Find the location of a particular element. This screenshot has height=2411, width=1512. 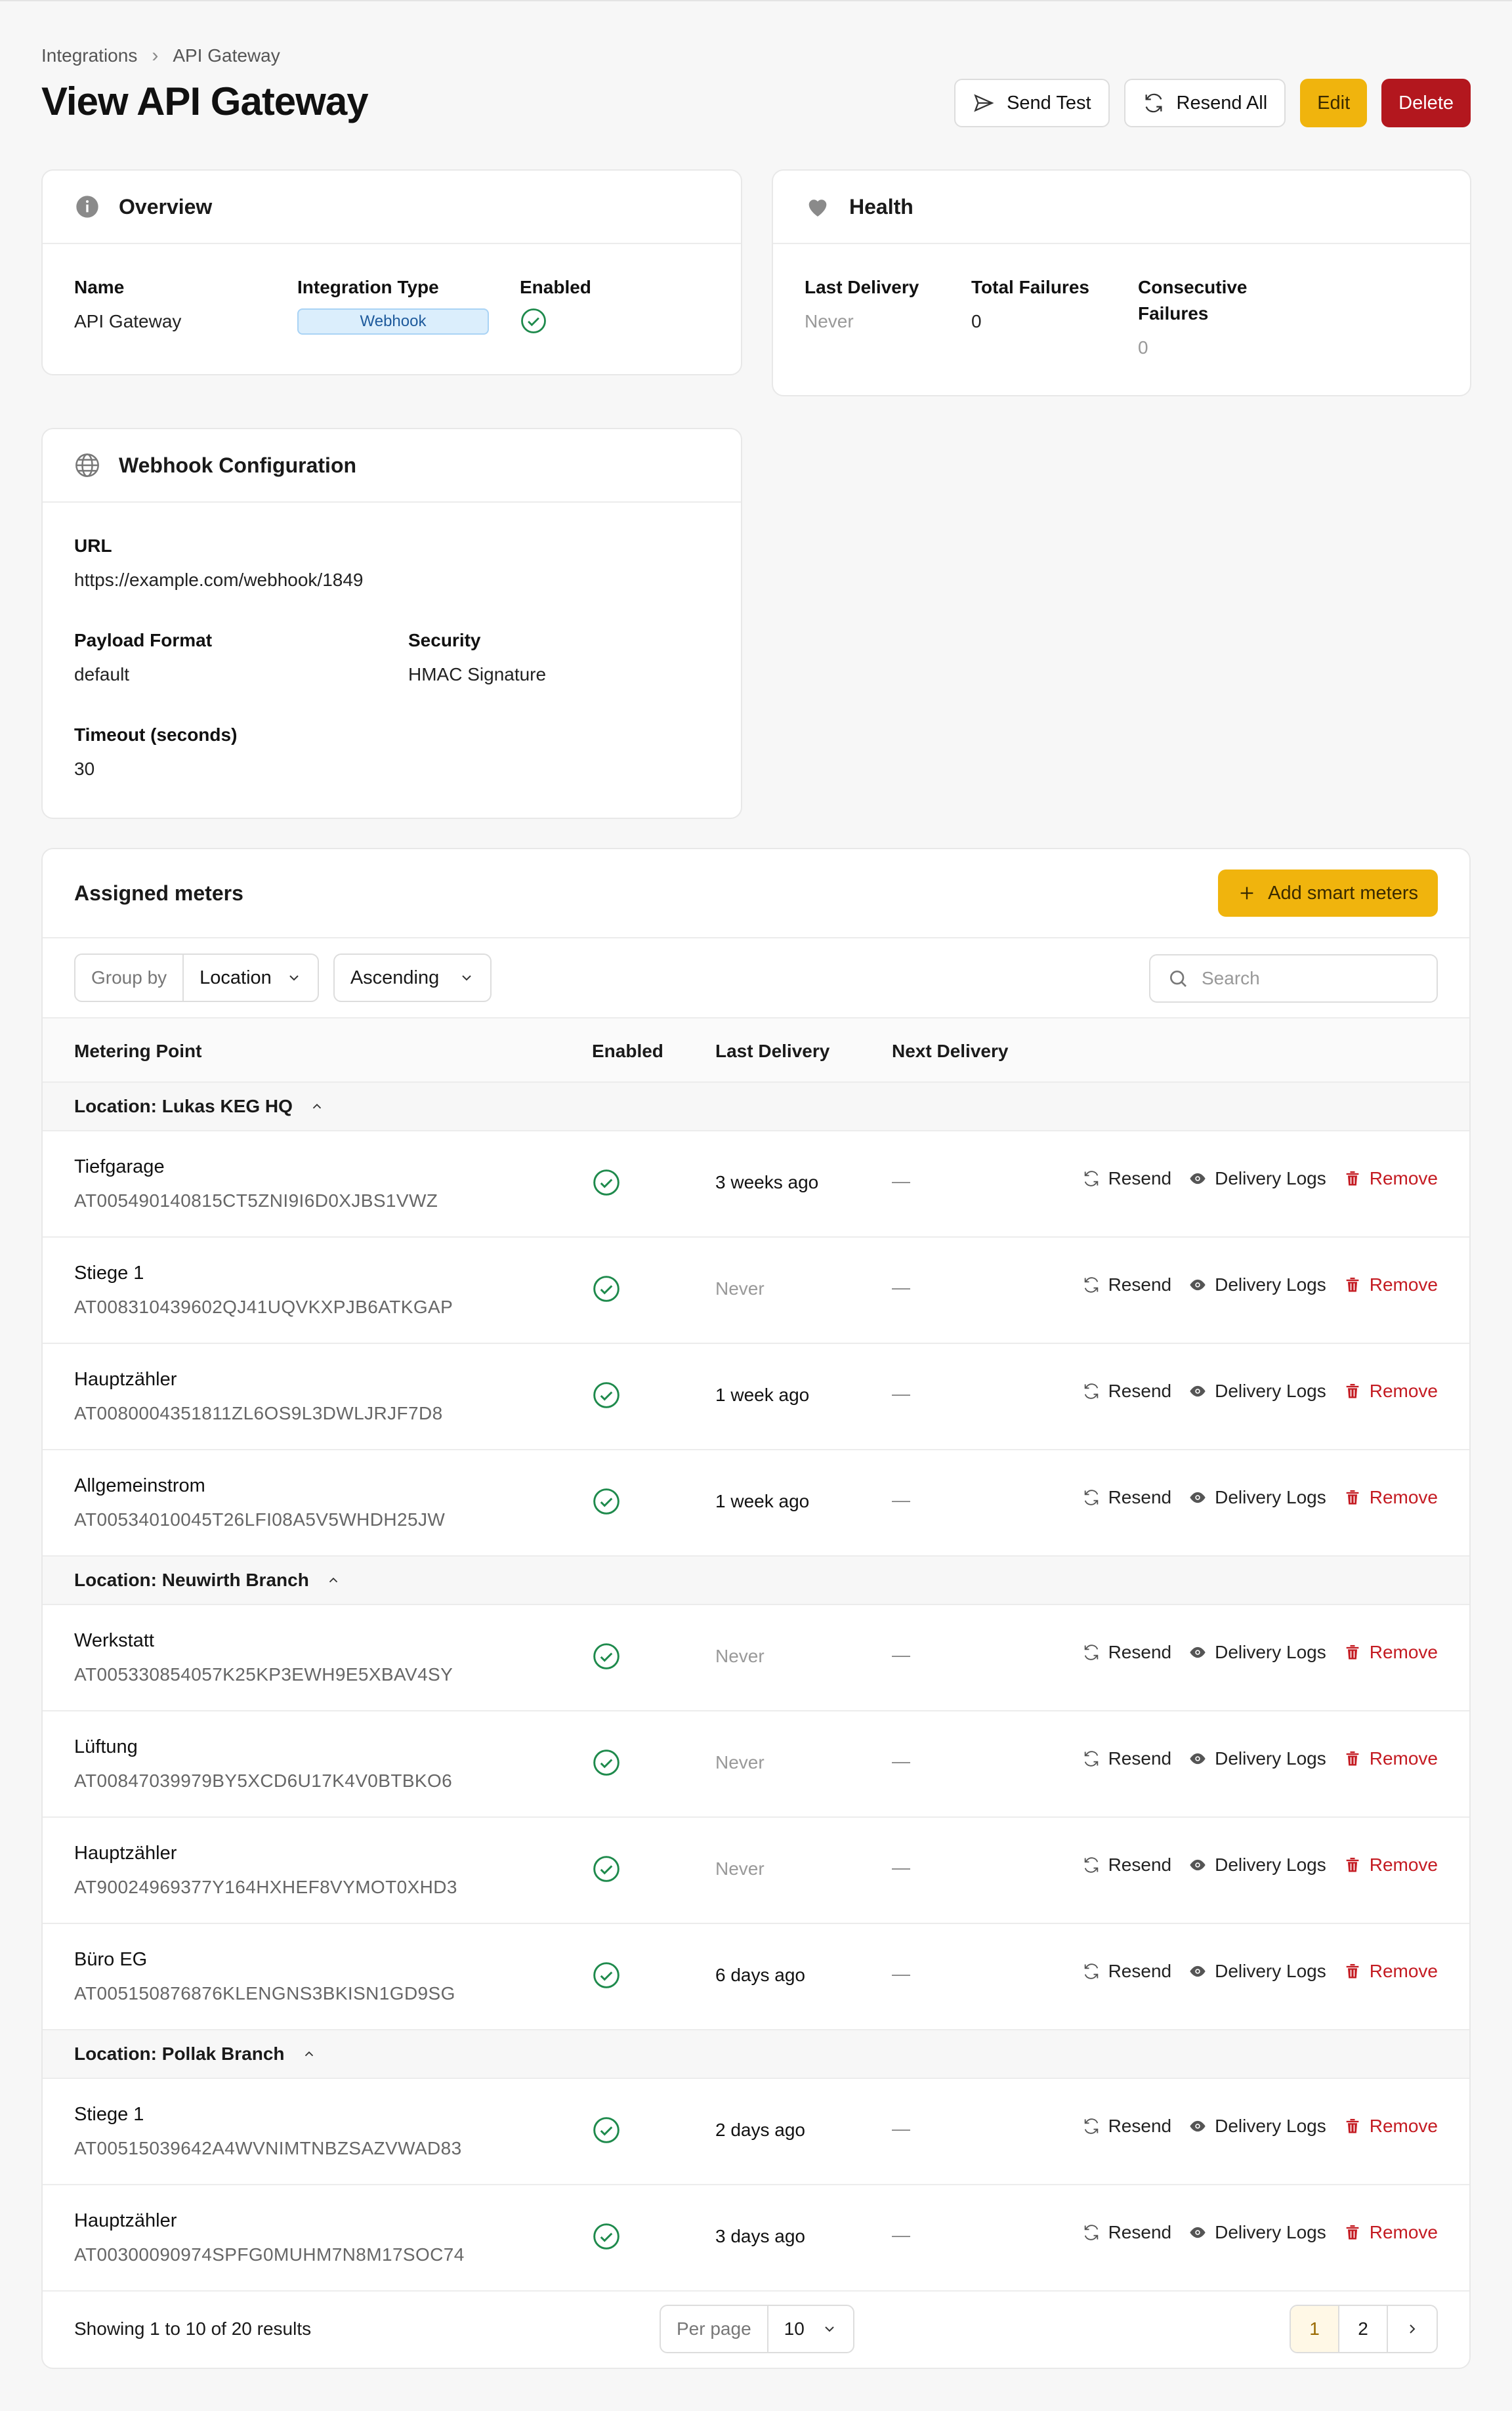

last-delivery: 2 days ago is located at coordinates (760, 2130).